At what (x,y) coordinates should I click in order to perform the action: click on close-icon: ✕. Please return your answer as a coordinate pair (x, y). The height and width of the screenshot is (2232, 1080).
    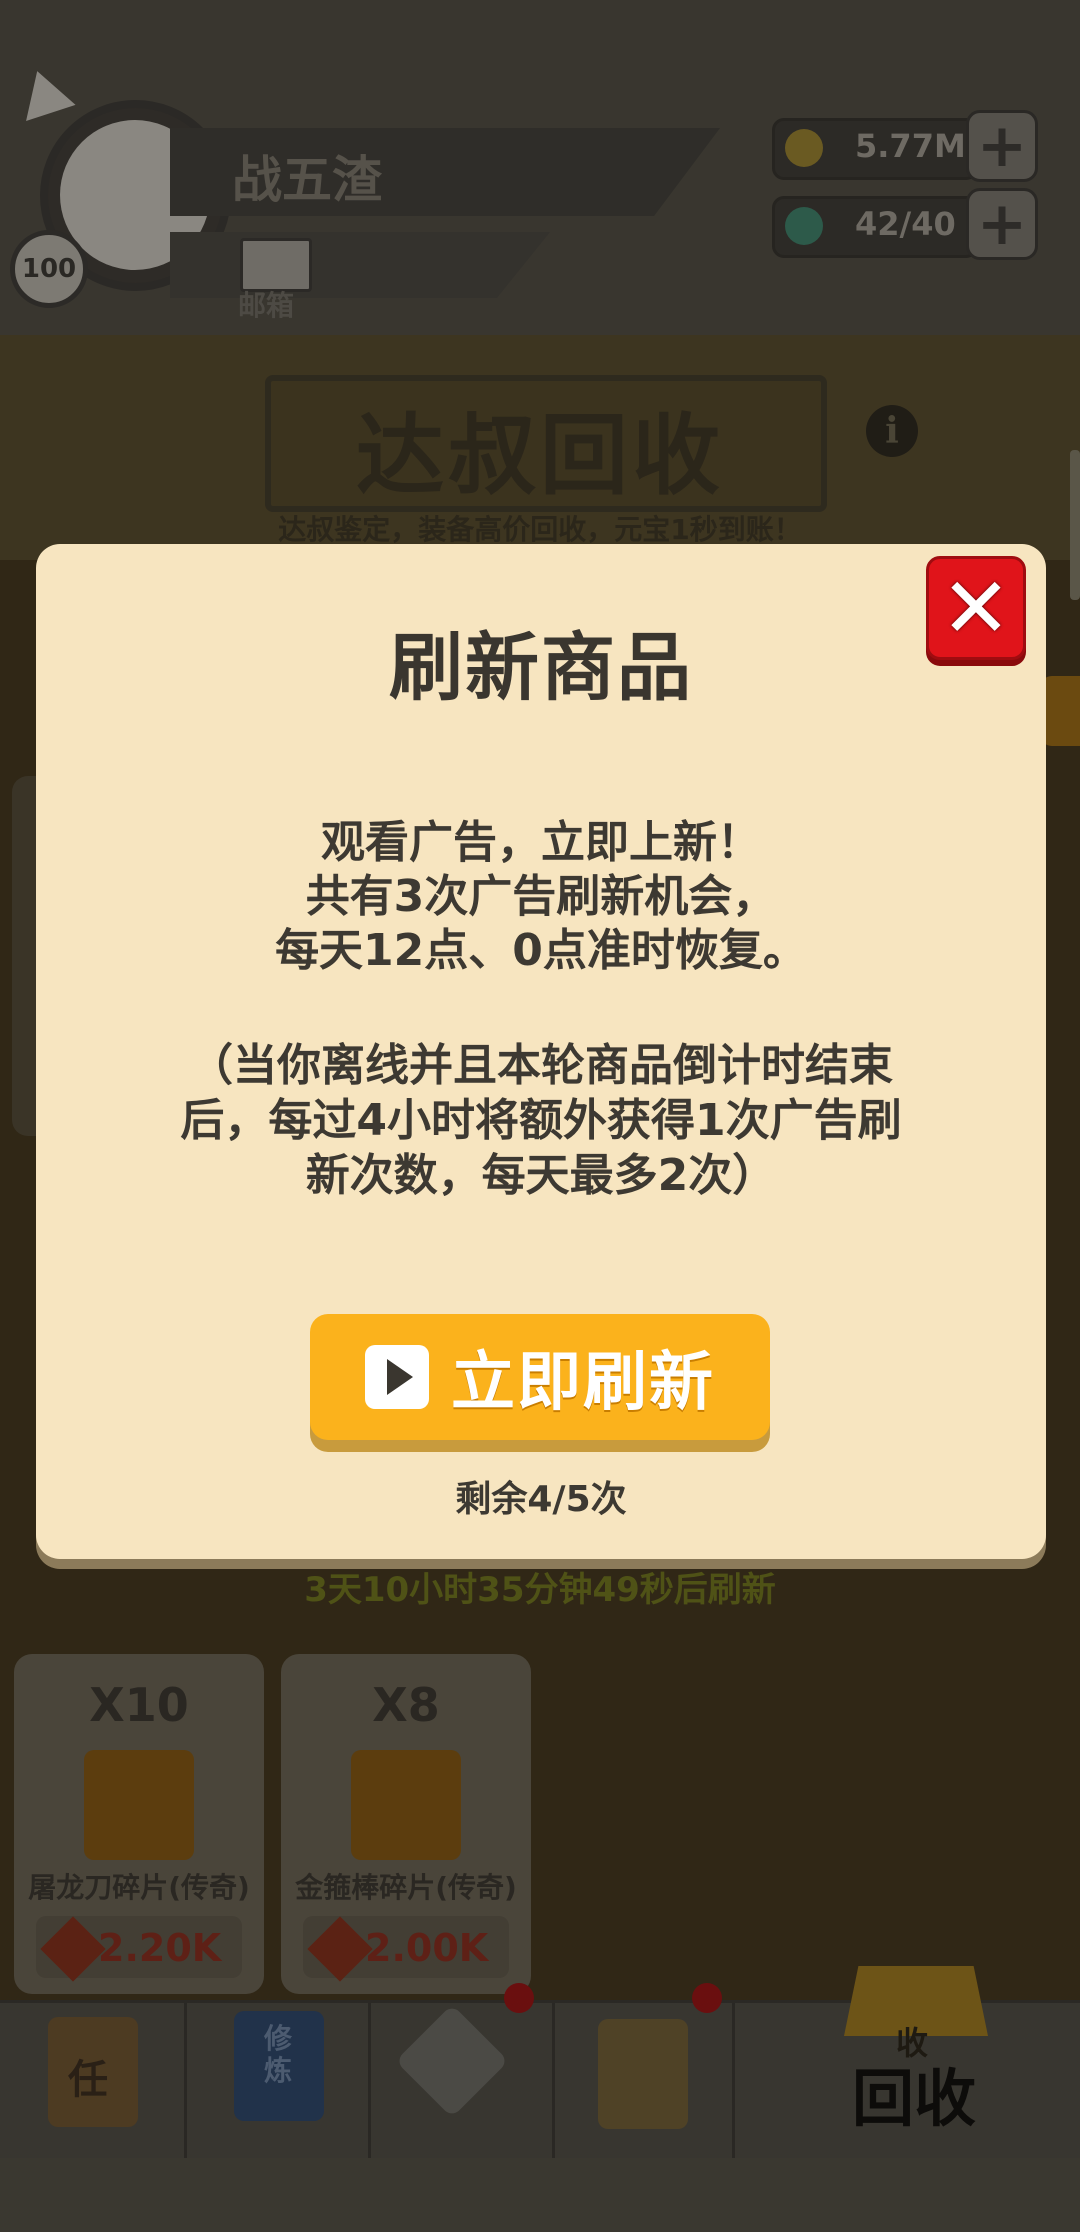
    Looking at the image, I should click on (976, 608).